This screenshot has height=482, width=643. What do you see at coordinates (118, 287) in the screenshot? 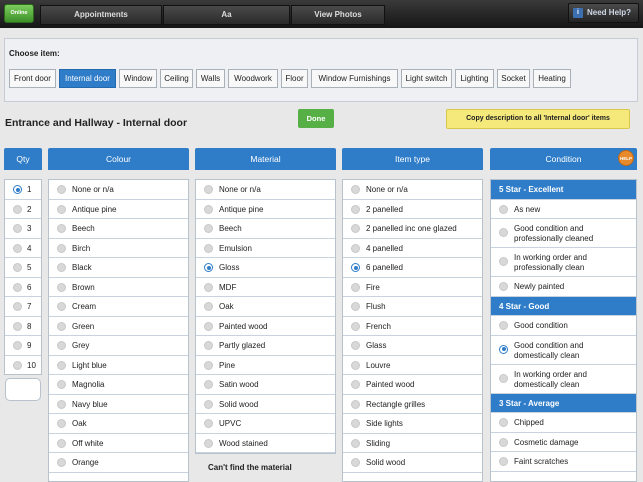
I see `colour-option-brown: Brown` at bounding box center [118, 287].